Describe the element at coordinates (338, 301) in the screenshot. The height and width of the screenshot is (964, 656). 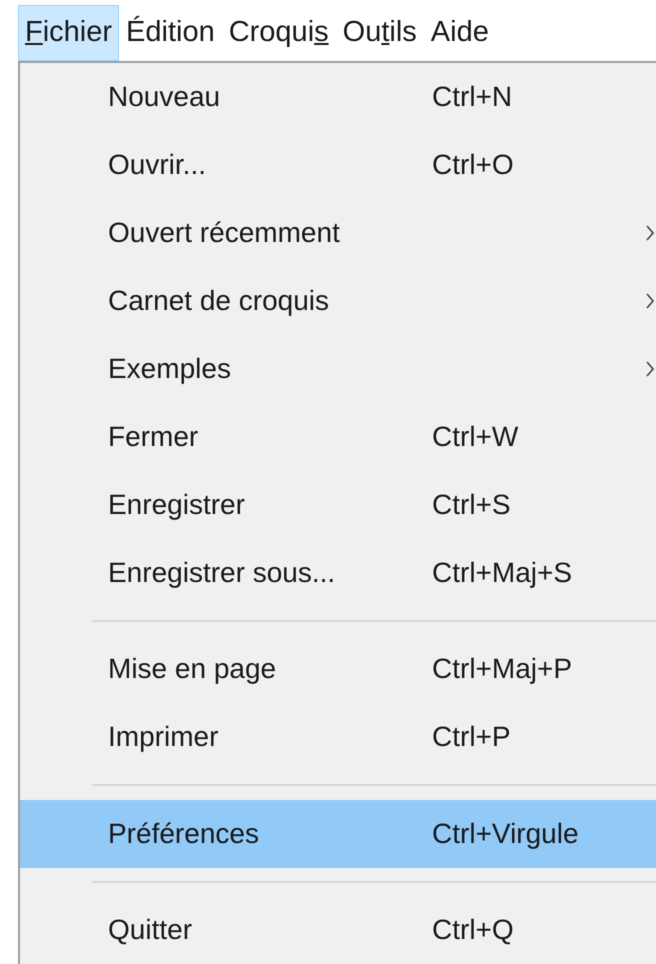
I see `menu-item: Carnet de croquis` at that location.